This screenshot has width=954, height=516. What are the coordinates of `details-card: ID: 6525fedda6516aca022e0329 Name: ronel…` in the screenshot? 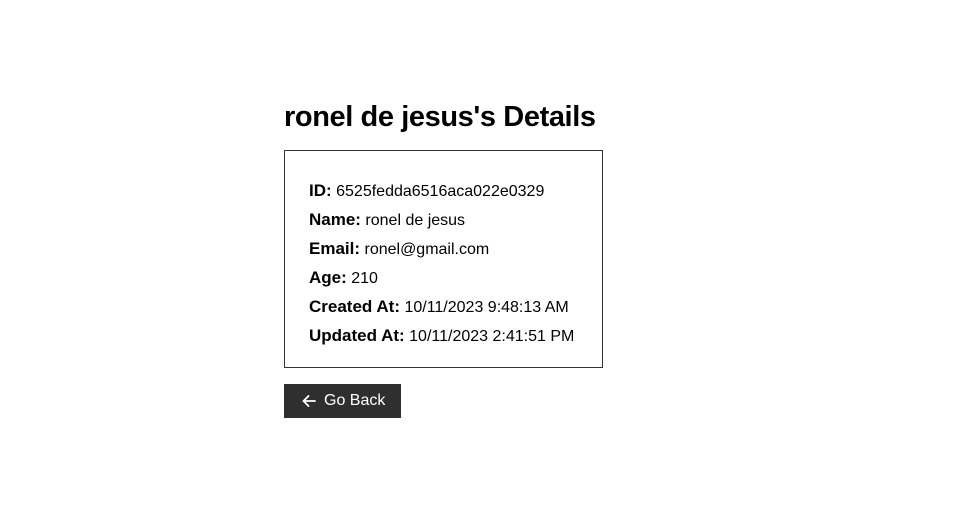 It's located at (443, 259).